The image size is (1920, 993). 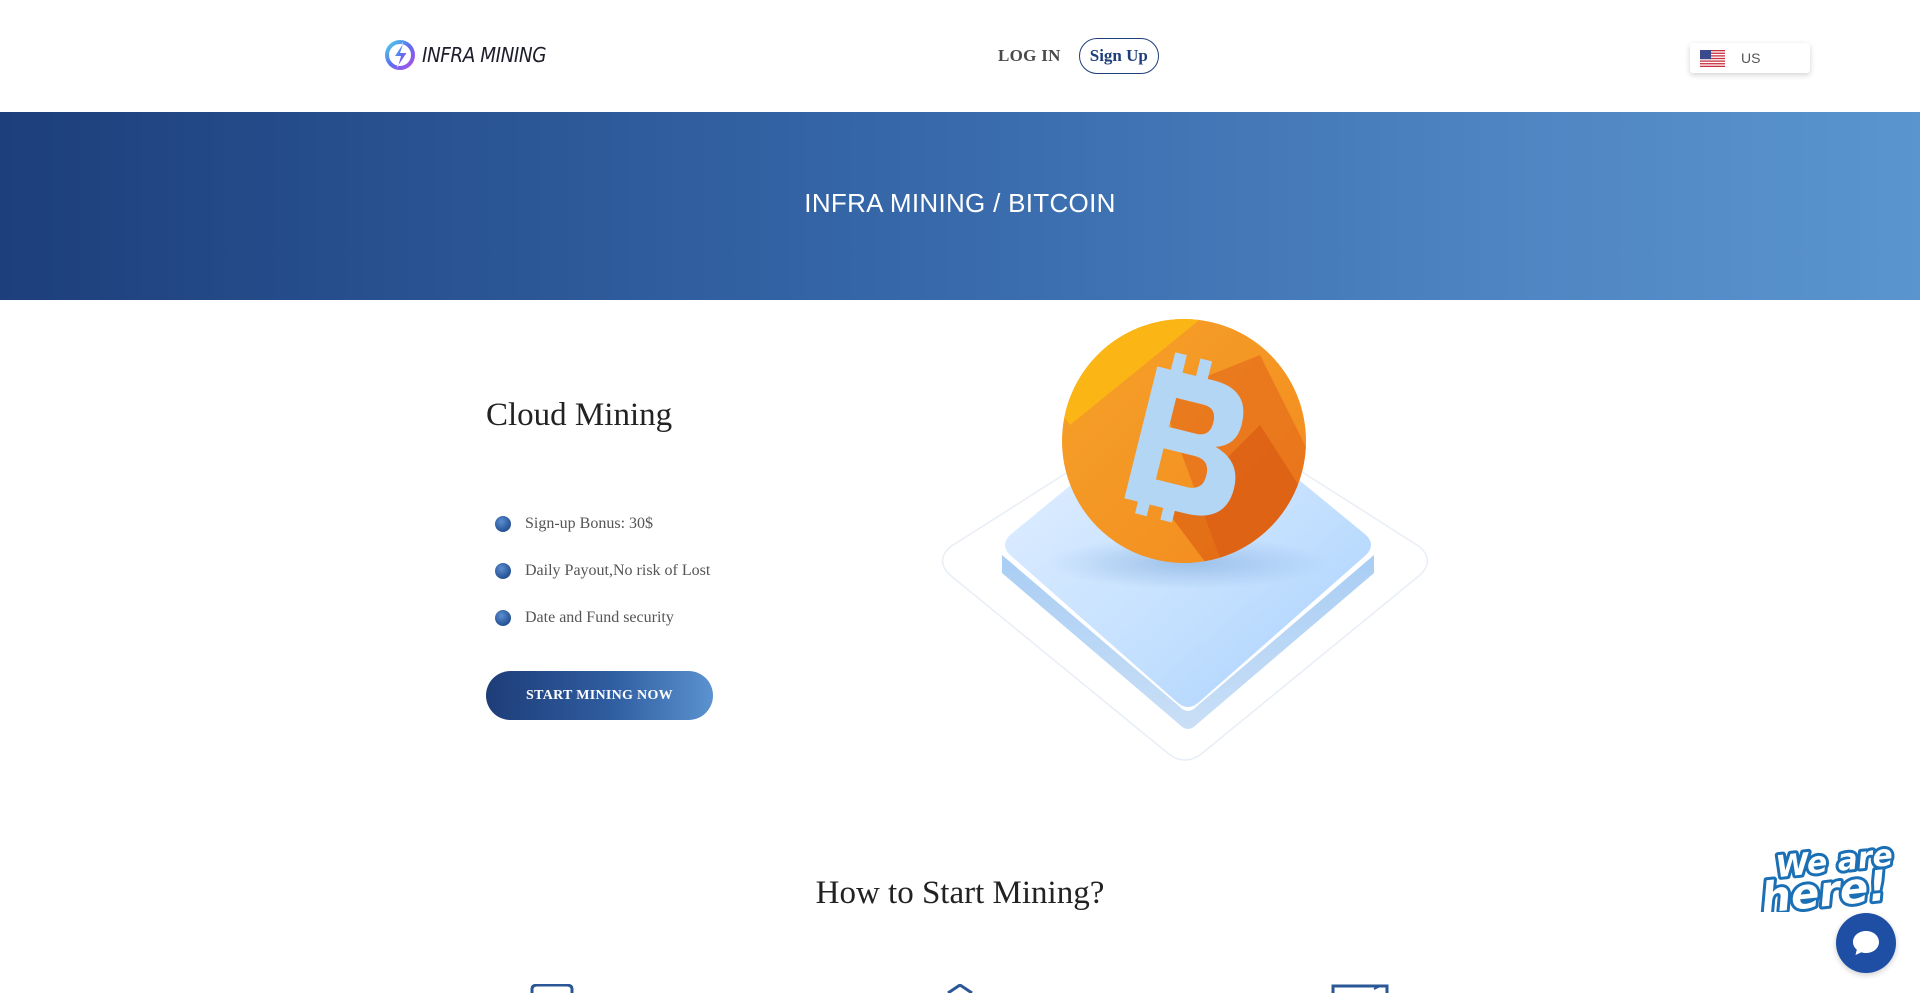 I want to click on language-selector: US, so click(x=1750, y=58).